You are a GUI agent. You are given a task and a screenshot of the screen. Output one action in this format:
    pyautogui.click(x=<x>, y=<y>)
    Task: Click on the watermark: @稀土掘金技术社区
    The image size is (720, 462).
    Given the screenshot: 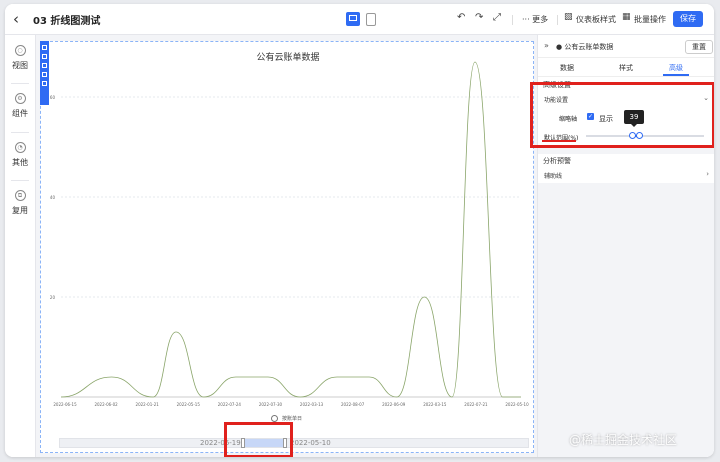 What is the action you would take?
    pyautogui.click(x=623, y=440)
    